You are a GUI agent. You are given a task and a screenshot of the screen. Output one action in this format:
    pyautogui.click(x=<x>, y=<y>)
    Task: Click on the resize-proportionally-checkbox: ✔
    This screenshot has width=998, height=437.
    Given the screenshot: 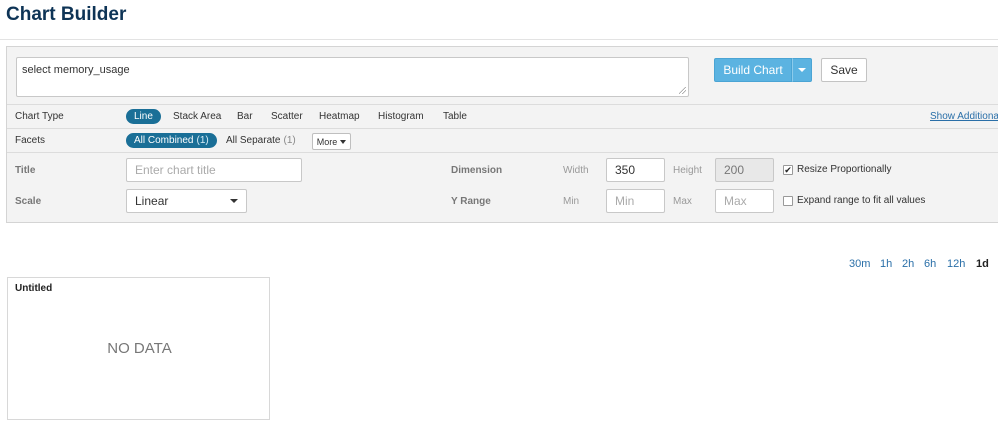 What is the action you would take?
    pyautogui.click(x=788, y=170)
    